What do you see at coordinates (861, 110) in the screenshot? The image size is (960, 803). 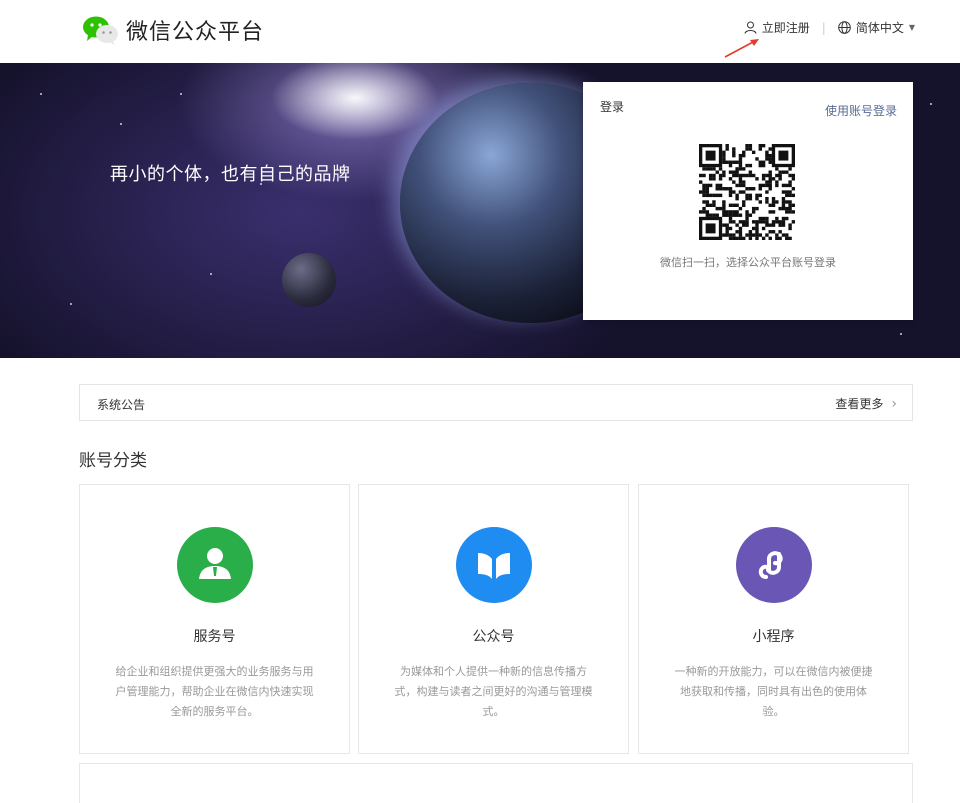 I see `account-login-link: 使用账号登录` at bounding box center [861, 110].